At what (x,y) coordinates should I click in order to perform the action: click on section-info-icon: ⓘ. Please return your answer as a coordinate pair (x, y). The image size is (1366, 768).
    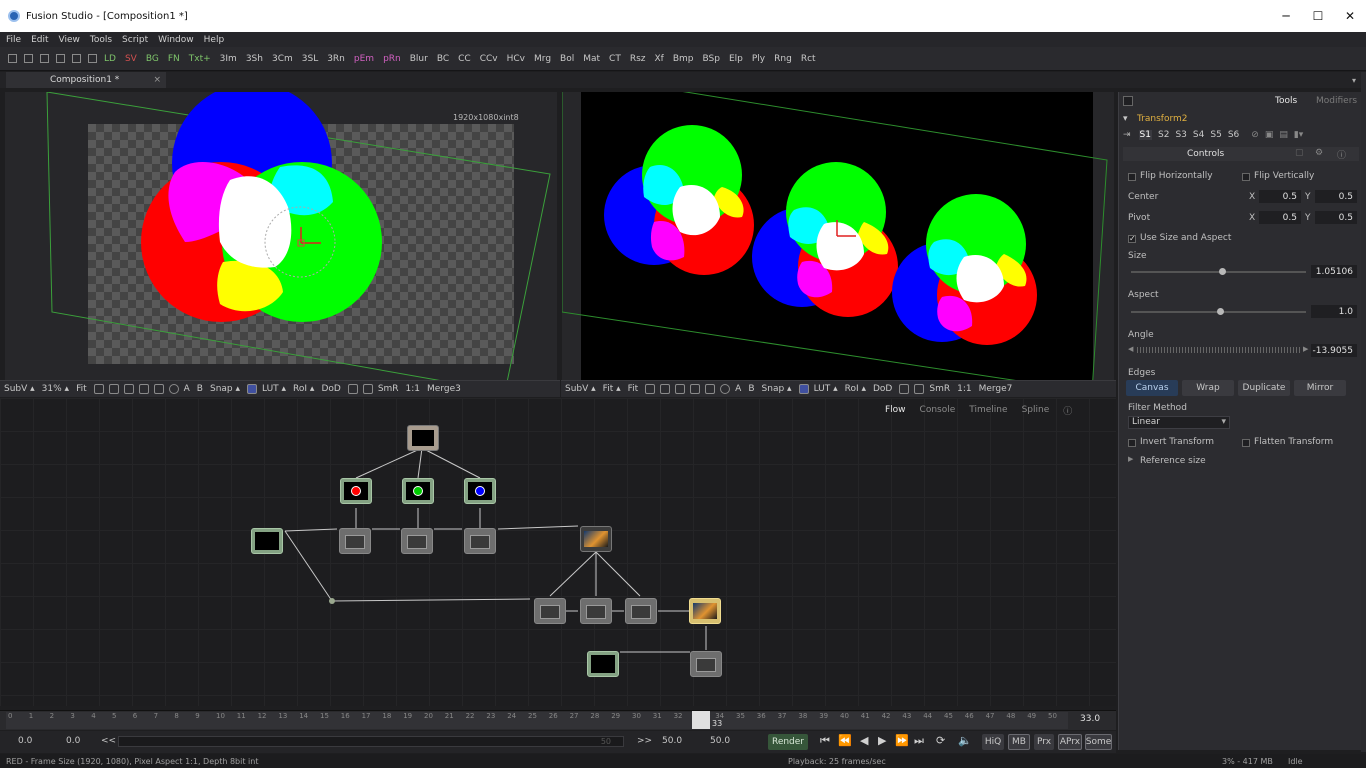
    Looking at the image, I should click on (1341, 154).